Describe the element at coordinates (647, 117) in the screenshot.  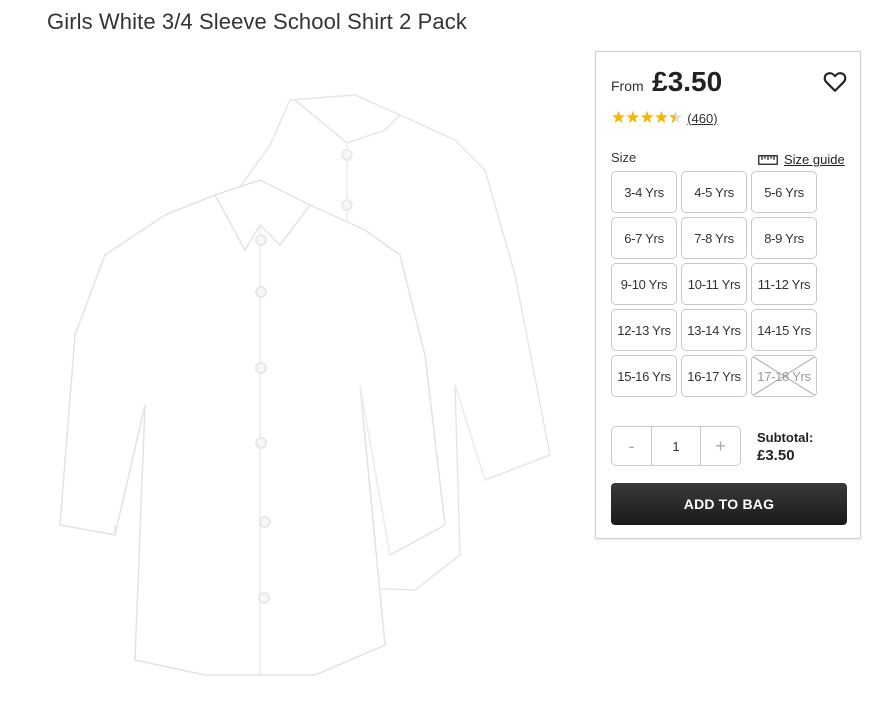
I see `star-rating-icon: ★★★★★★` at that location.